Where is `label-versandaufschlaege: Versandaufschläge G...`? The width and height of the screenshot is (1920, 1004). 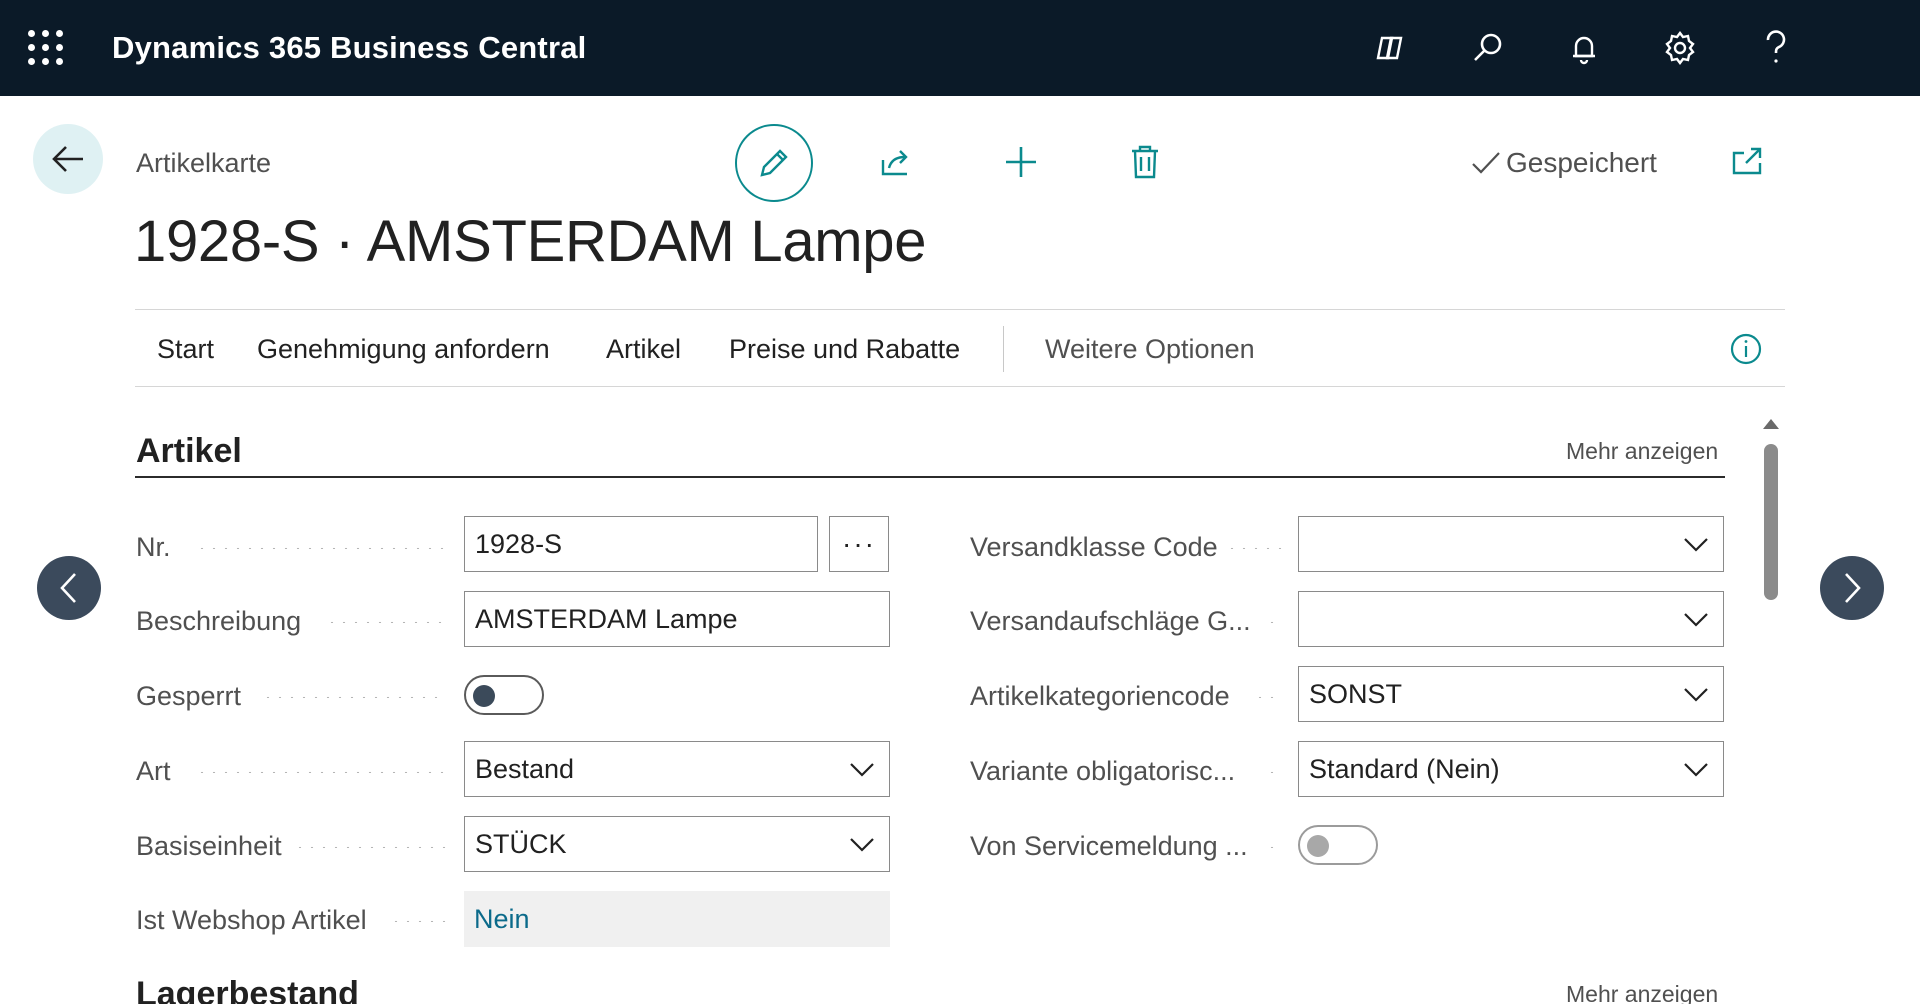
label-versandaufschlaege: Versandaufschläge G... is located at coordinates (1110, 621).